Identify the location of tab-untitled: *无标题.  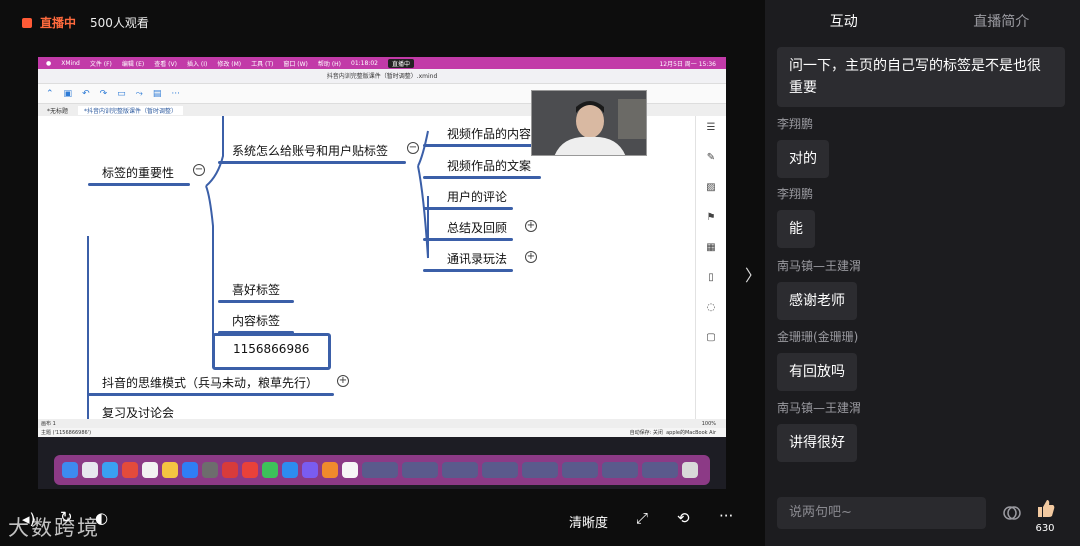
(58, 111).